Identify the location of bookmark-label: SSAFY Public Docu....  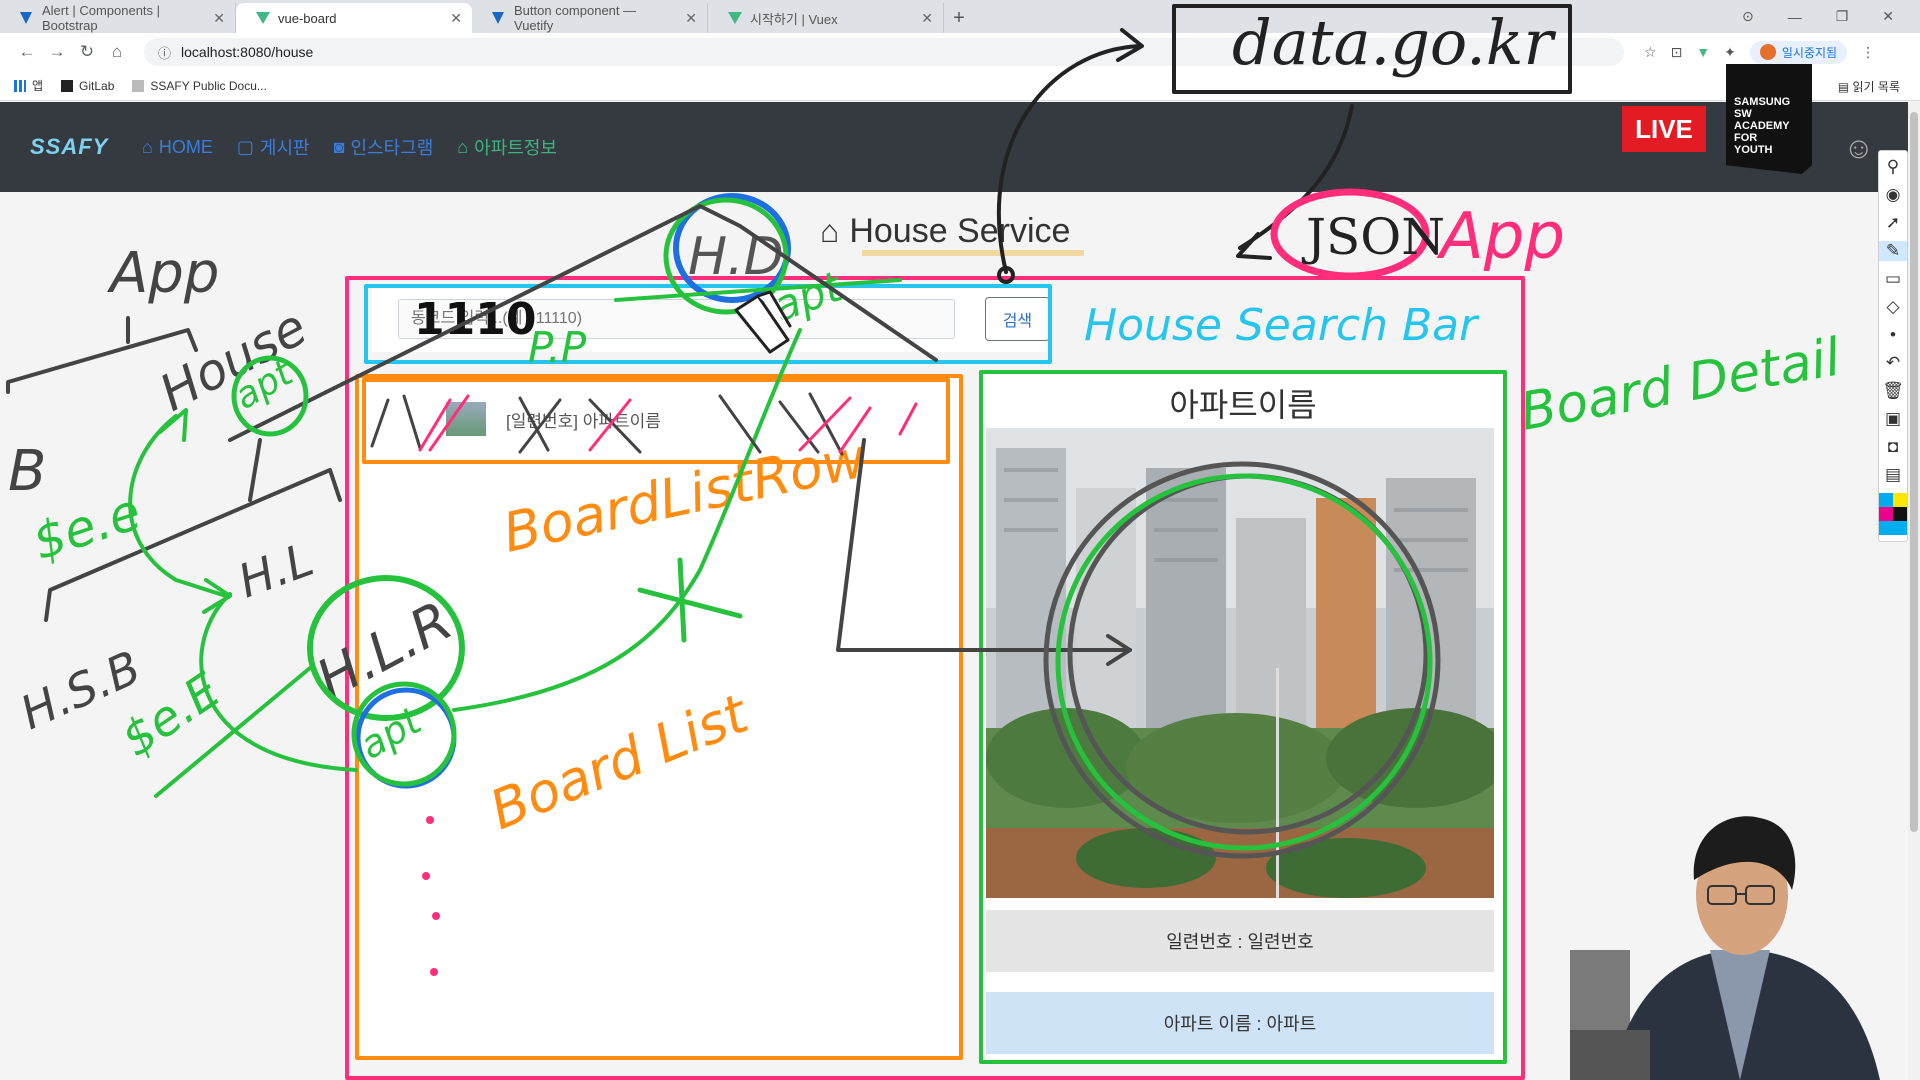
(208, 85).